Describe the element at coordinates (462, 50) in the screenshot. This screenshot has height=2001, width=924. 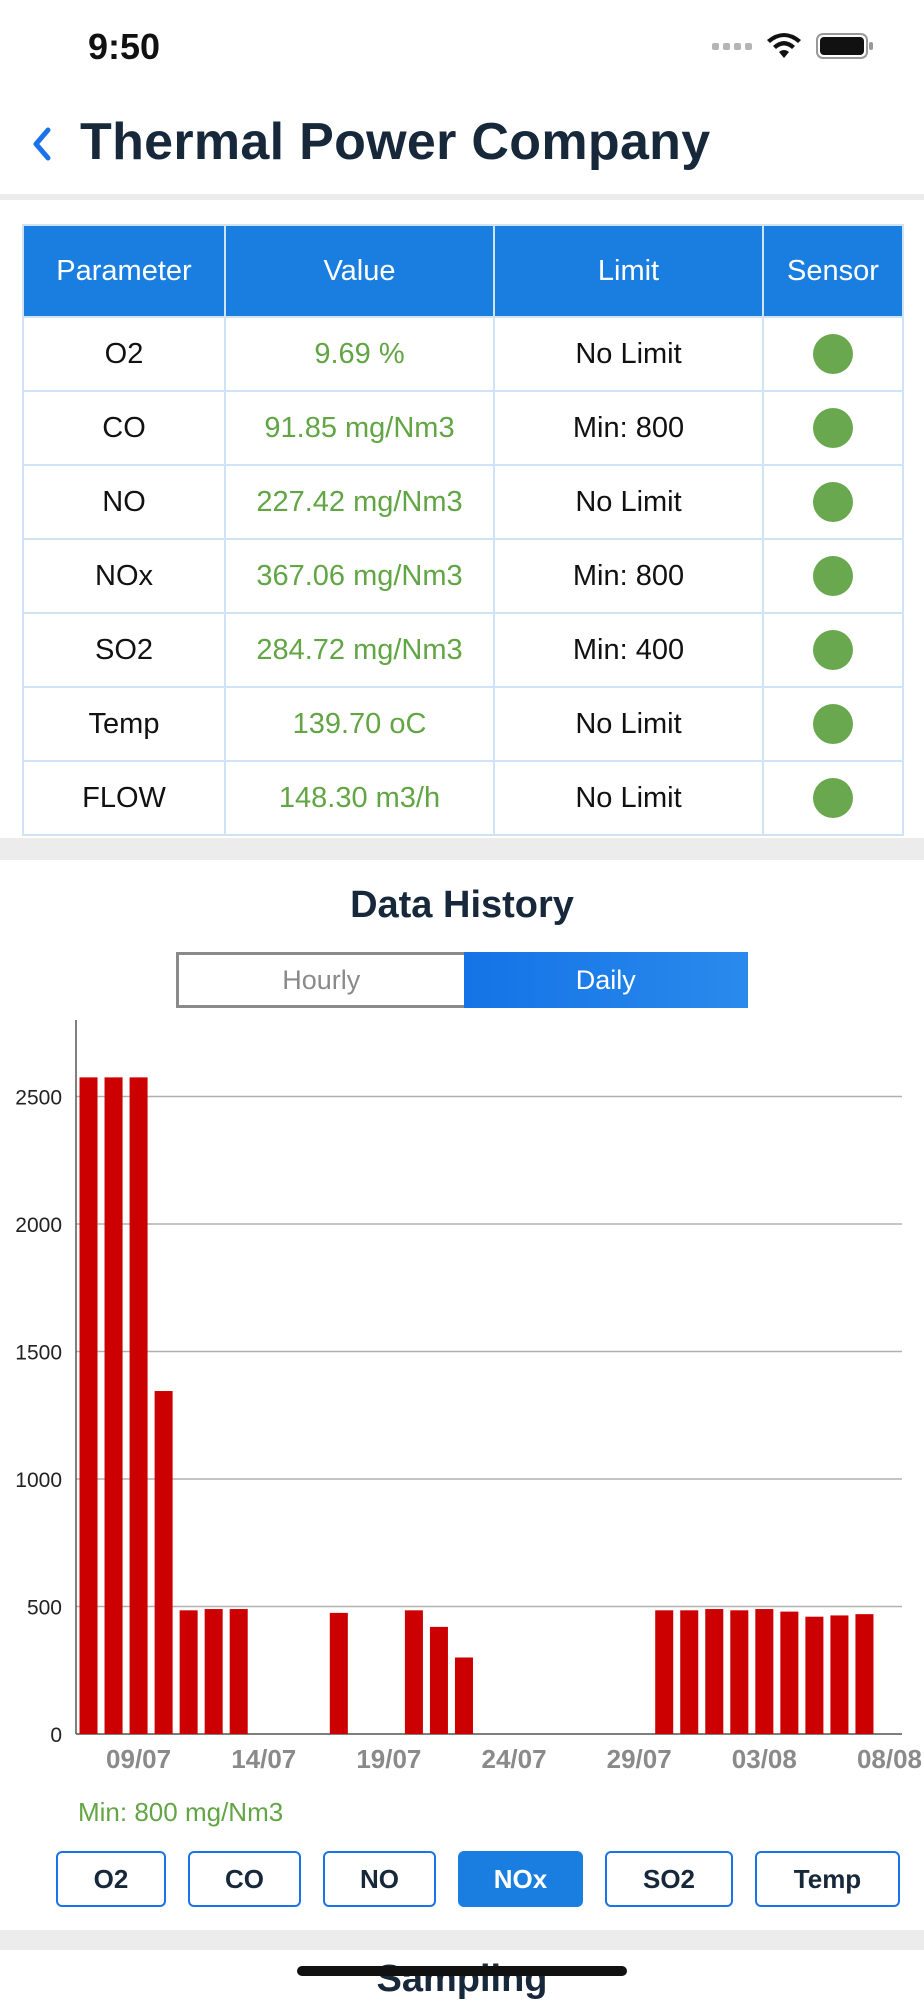
I see `status-bar: 9:50` at that location.